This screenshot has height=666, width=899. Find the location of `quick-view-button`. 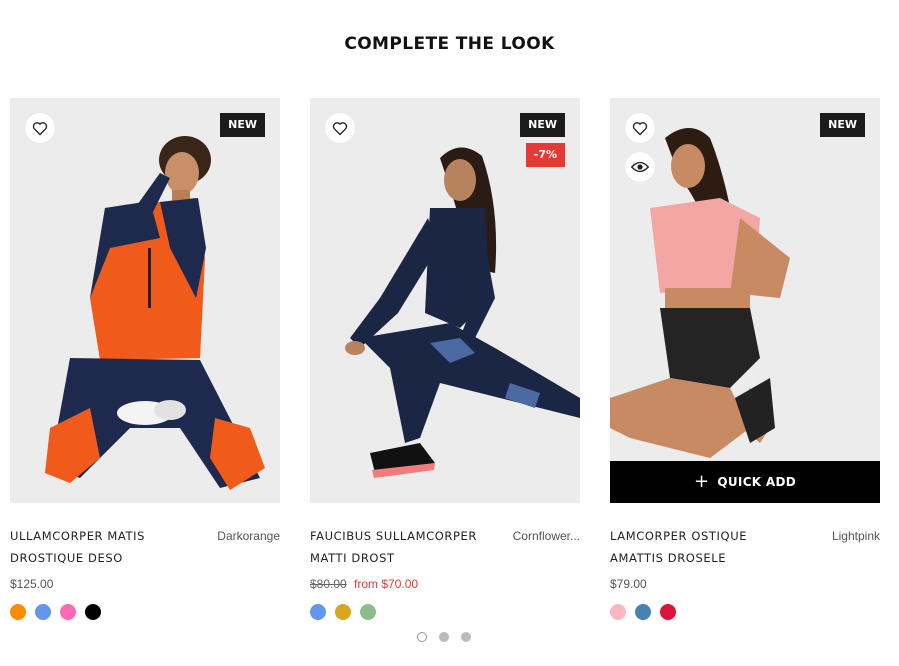

quick-view-button is located at coordinates (640, 167).